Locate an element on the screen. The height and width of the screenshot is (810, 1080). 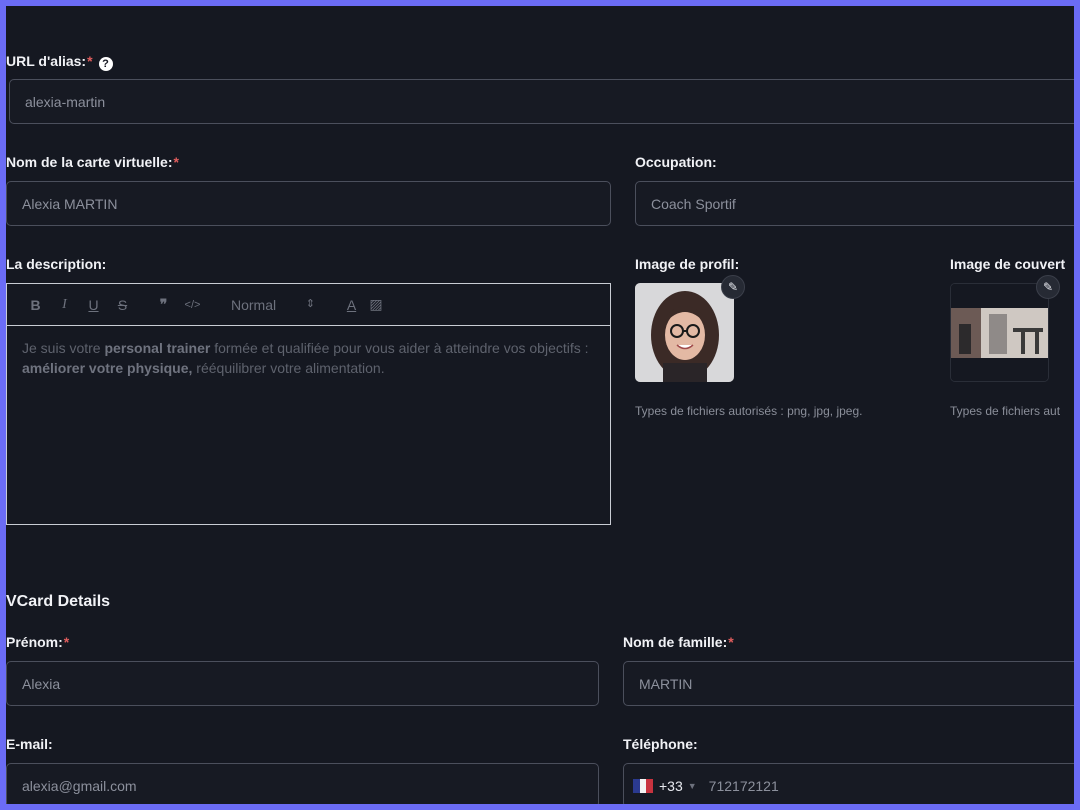
italic-icon: I is located at coordinates (64, 305).